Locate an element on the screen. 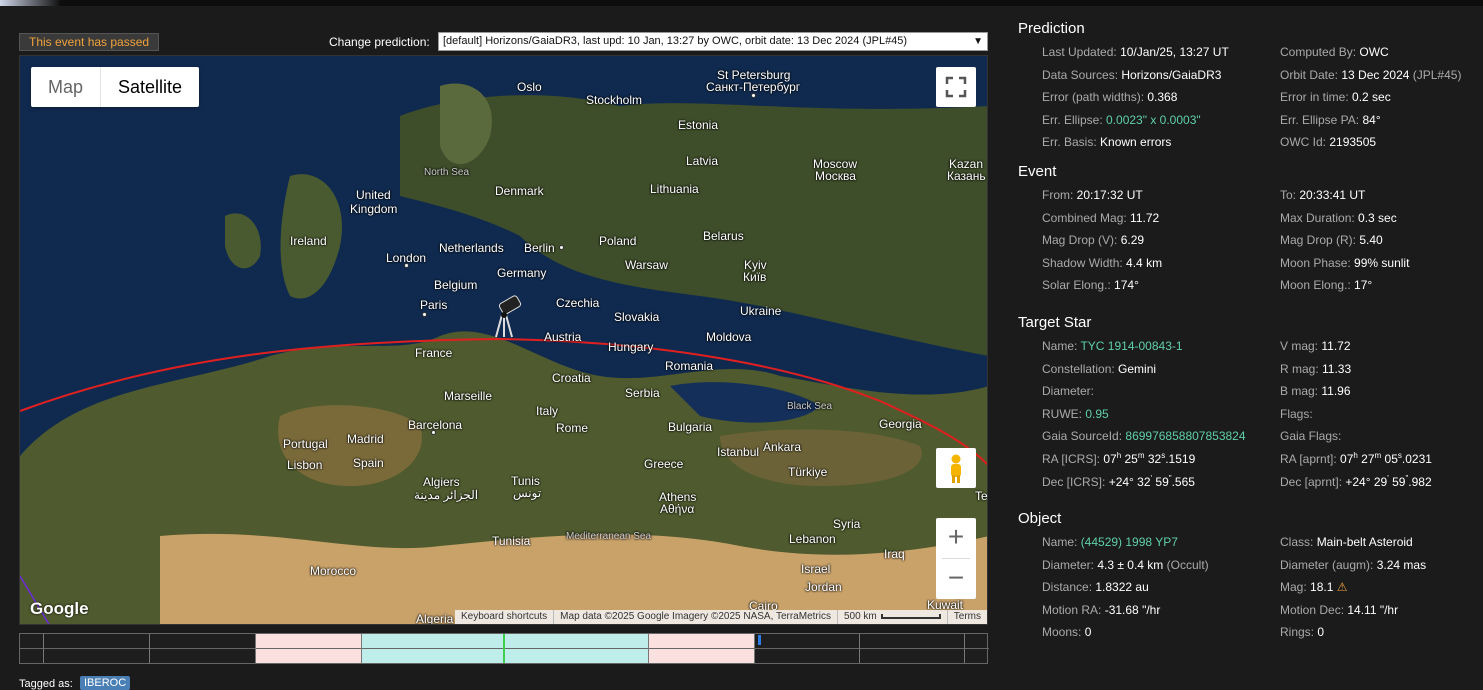  row-label: Name: is located at coordinates (1061, 542).